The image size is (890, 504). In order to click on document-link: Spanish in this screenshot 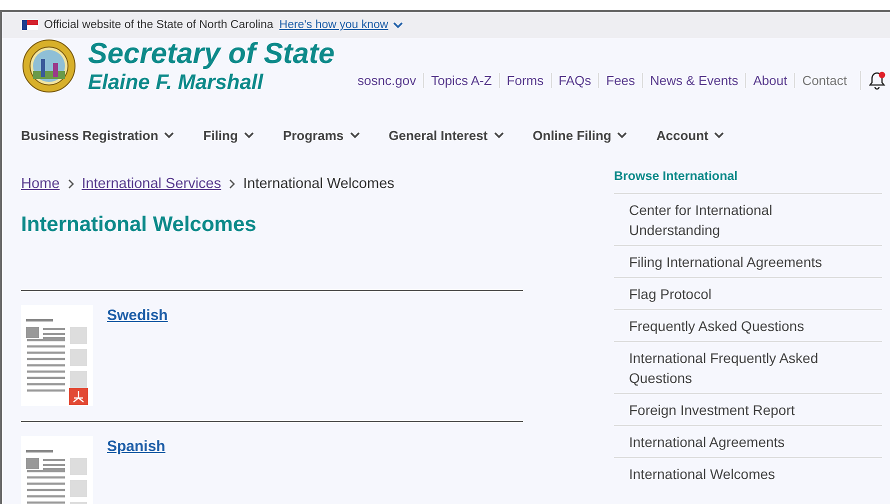, I will do `click(136, 446)`.